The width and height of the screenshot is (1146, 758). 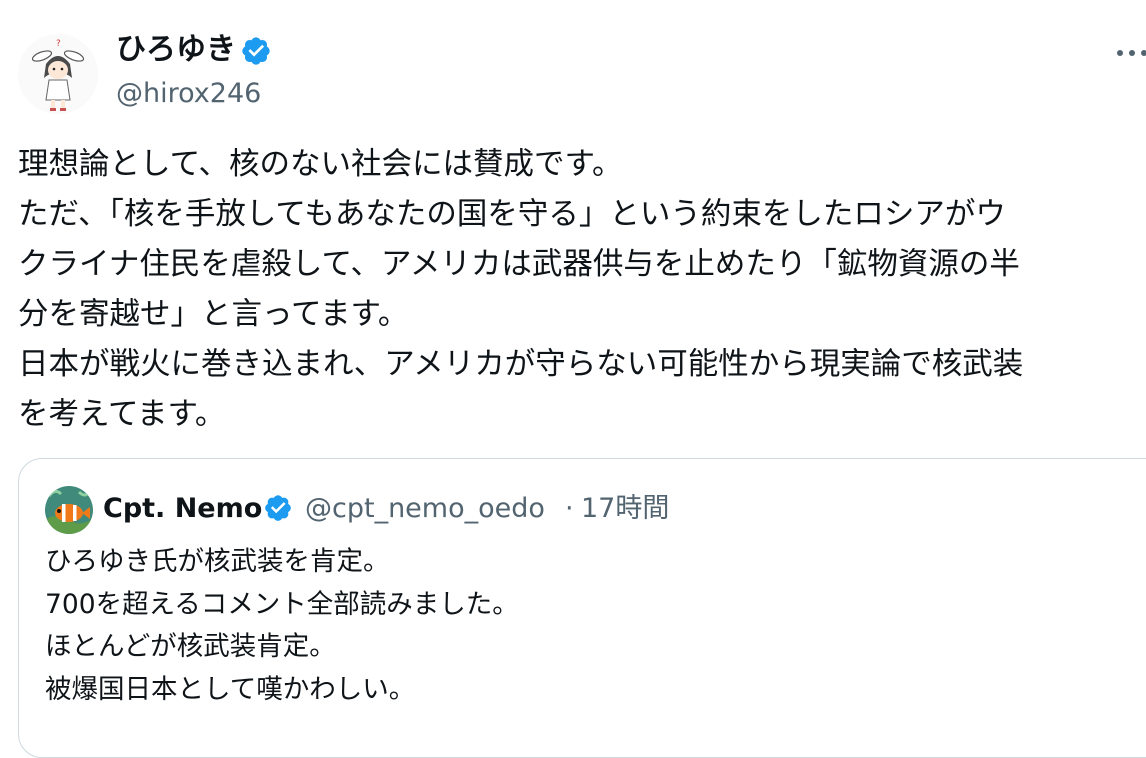 I want to click on quoted-text-line: ほとんどが核武装肯定。, so click(x=190, y=646).